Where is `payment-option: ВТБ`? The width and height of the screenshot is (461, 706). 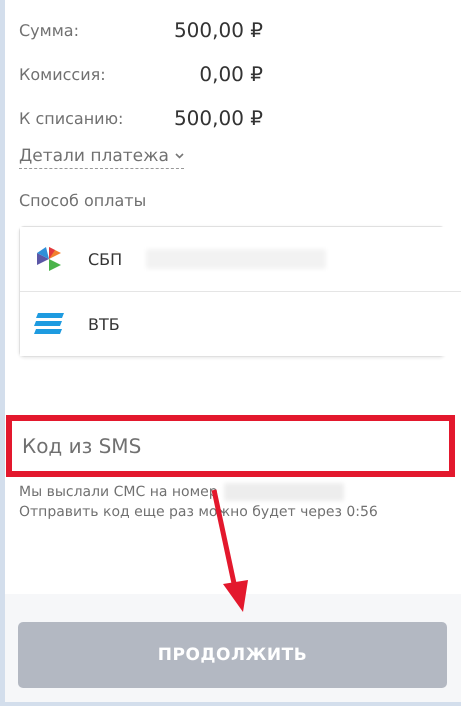
payment-option: ВТБ is located at coordinates (240, 323).